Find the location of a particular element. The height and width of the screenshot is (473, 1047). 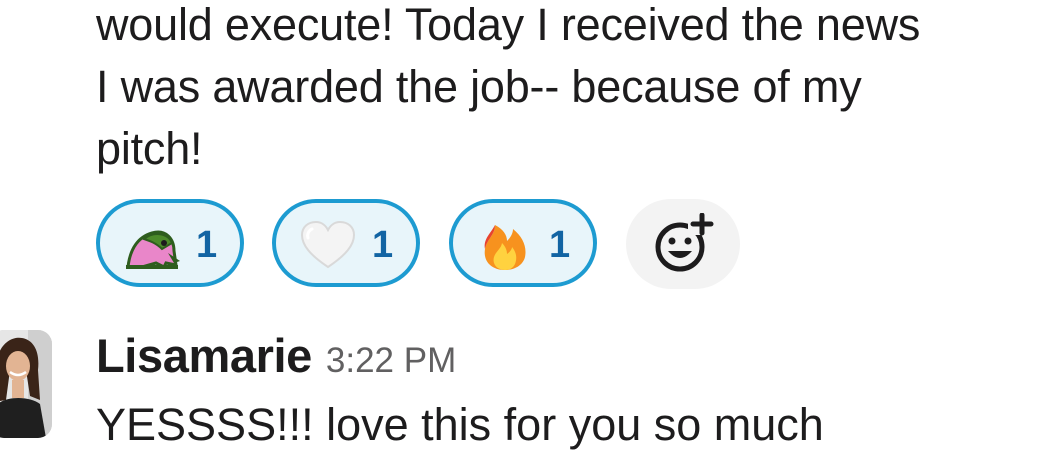

add-reaction-button is located at coordinates (683, 244).